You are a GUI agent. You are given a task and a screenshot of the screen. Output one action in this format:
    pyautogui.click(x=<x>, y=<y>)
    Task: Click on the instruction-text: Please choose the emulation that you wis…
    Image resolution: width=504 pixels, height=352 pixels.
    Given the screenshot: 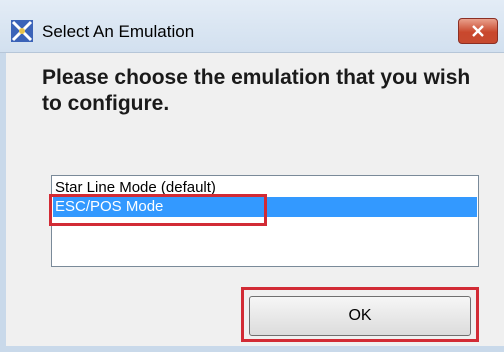 What is the action you would take?
    pyautogui.click(x=256, y=90)
    